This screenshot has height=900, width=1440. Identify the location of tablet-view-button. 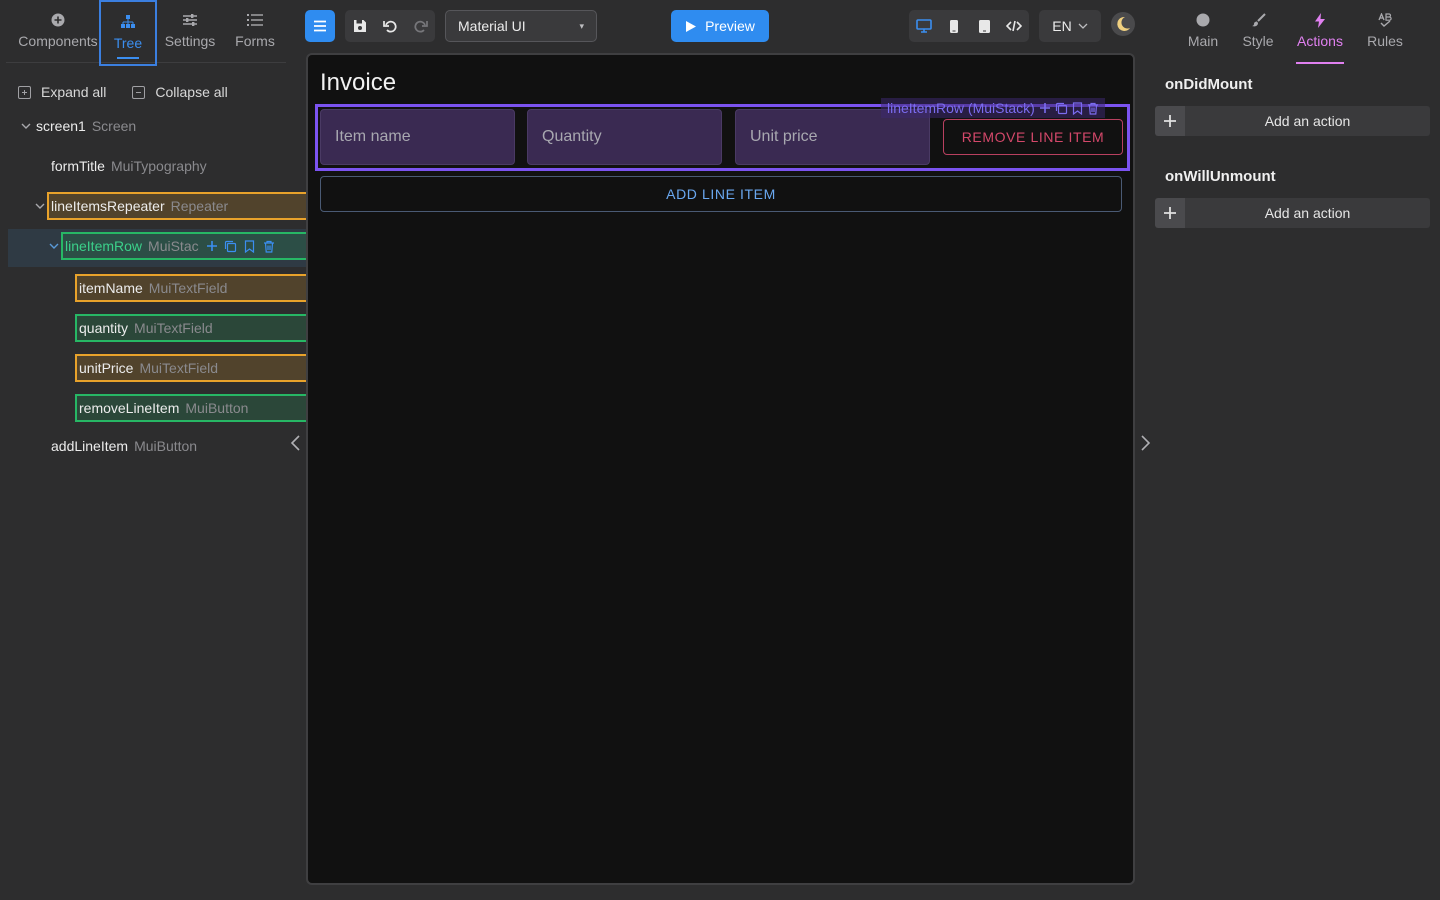
(984, 26).